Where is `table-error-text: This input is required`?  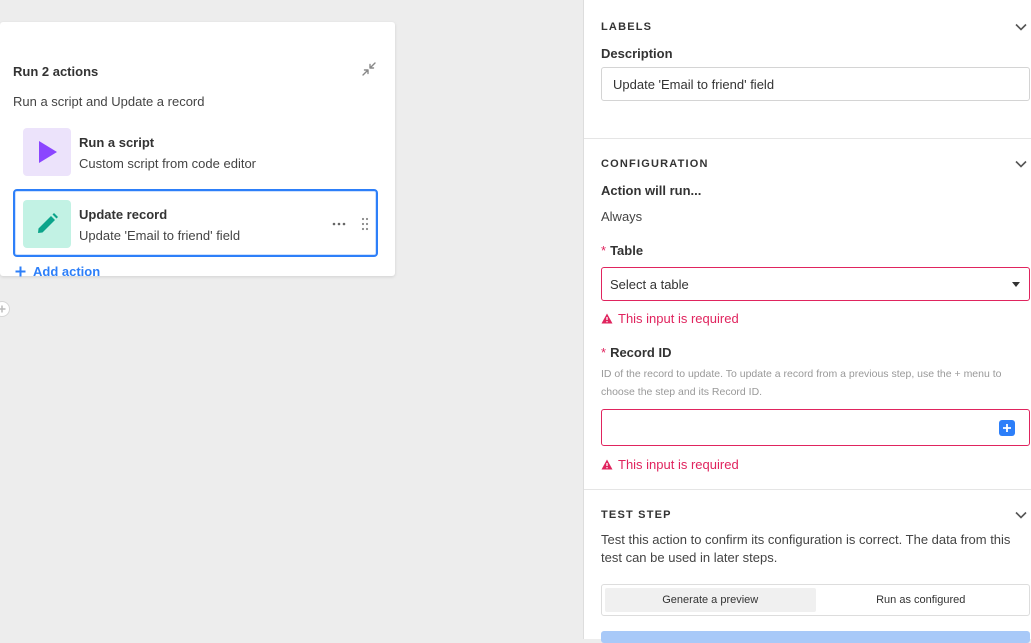
table-error-text: This input is required is located at coordinates (678, 318).